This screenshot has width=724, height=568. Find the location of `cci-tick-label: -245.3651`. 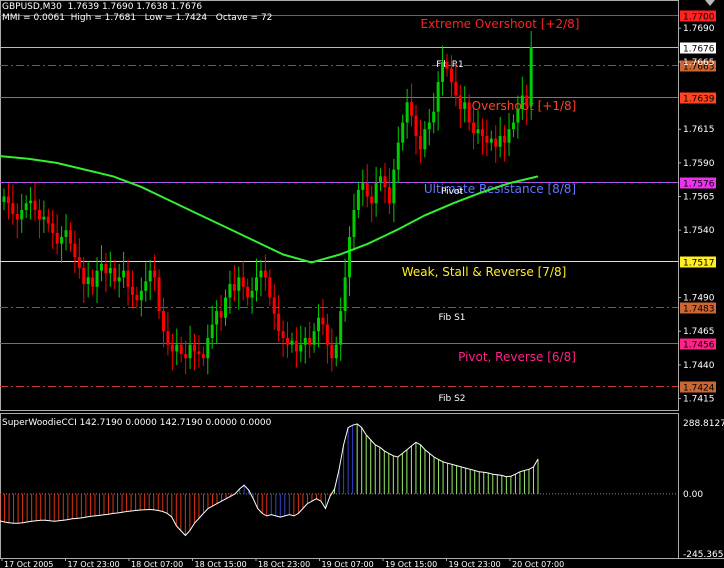

cci-tick-label: -245.3651 is located at coordinates (703, 555).